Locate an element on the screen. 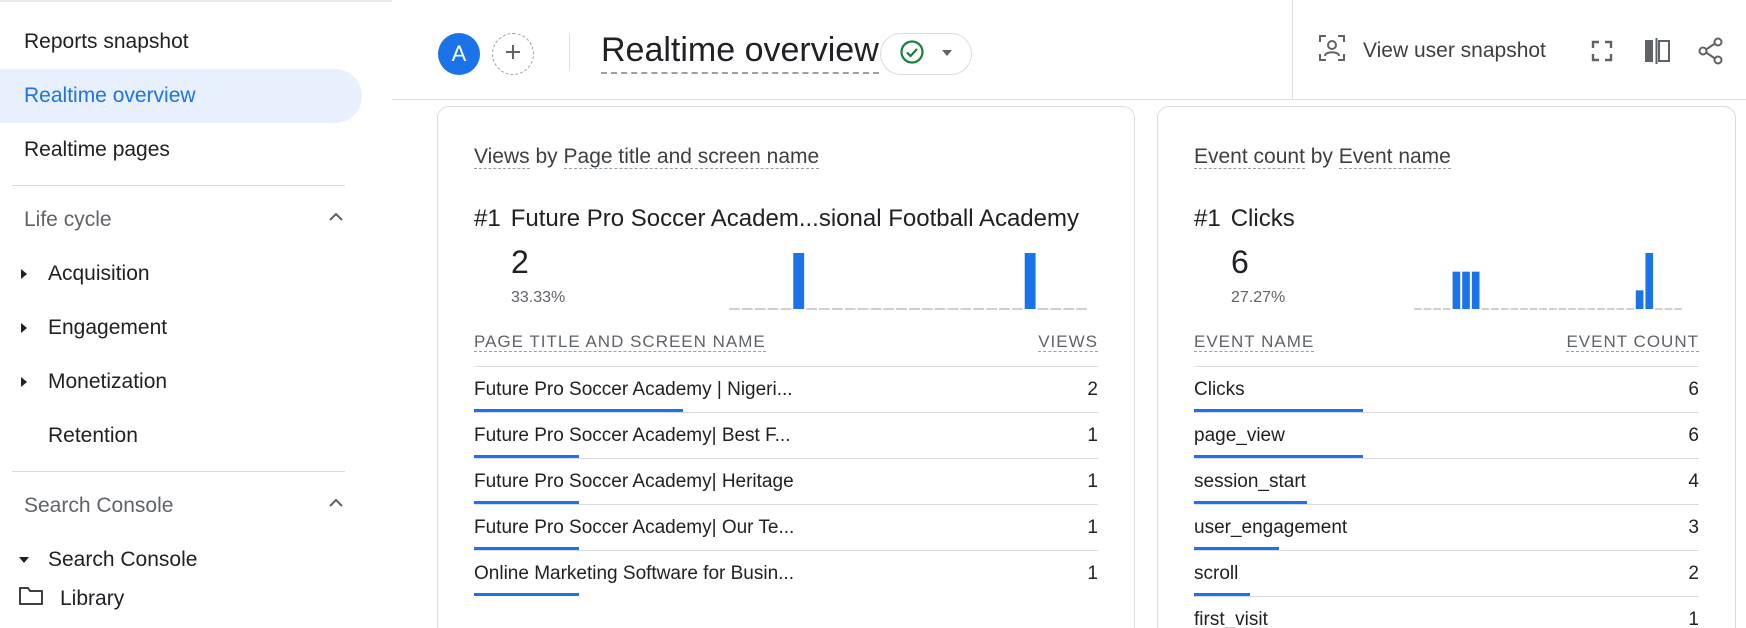  dimension-label: Page title and screen name is located at coordinates (691, 157).